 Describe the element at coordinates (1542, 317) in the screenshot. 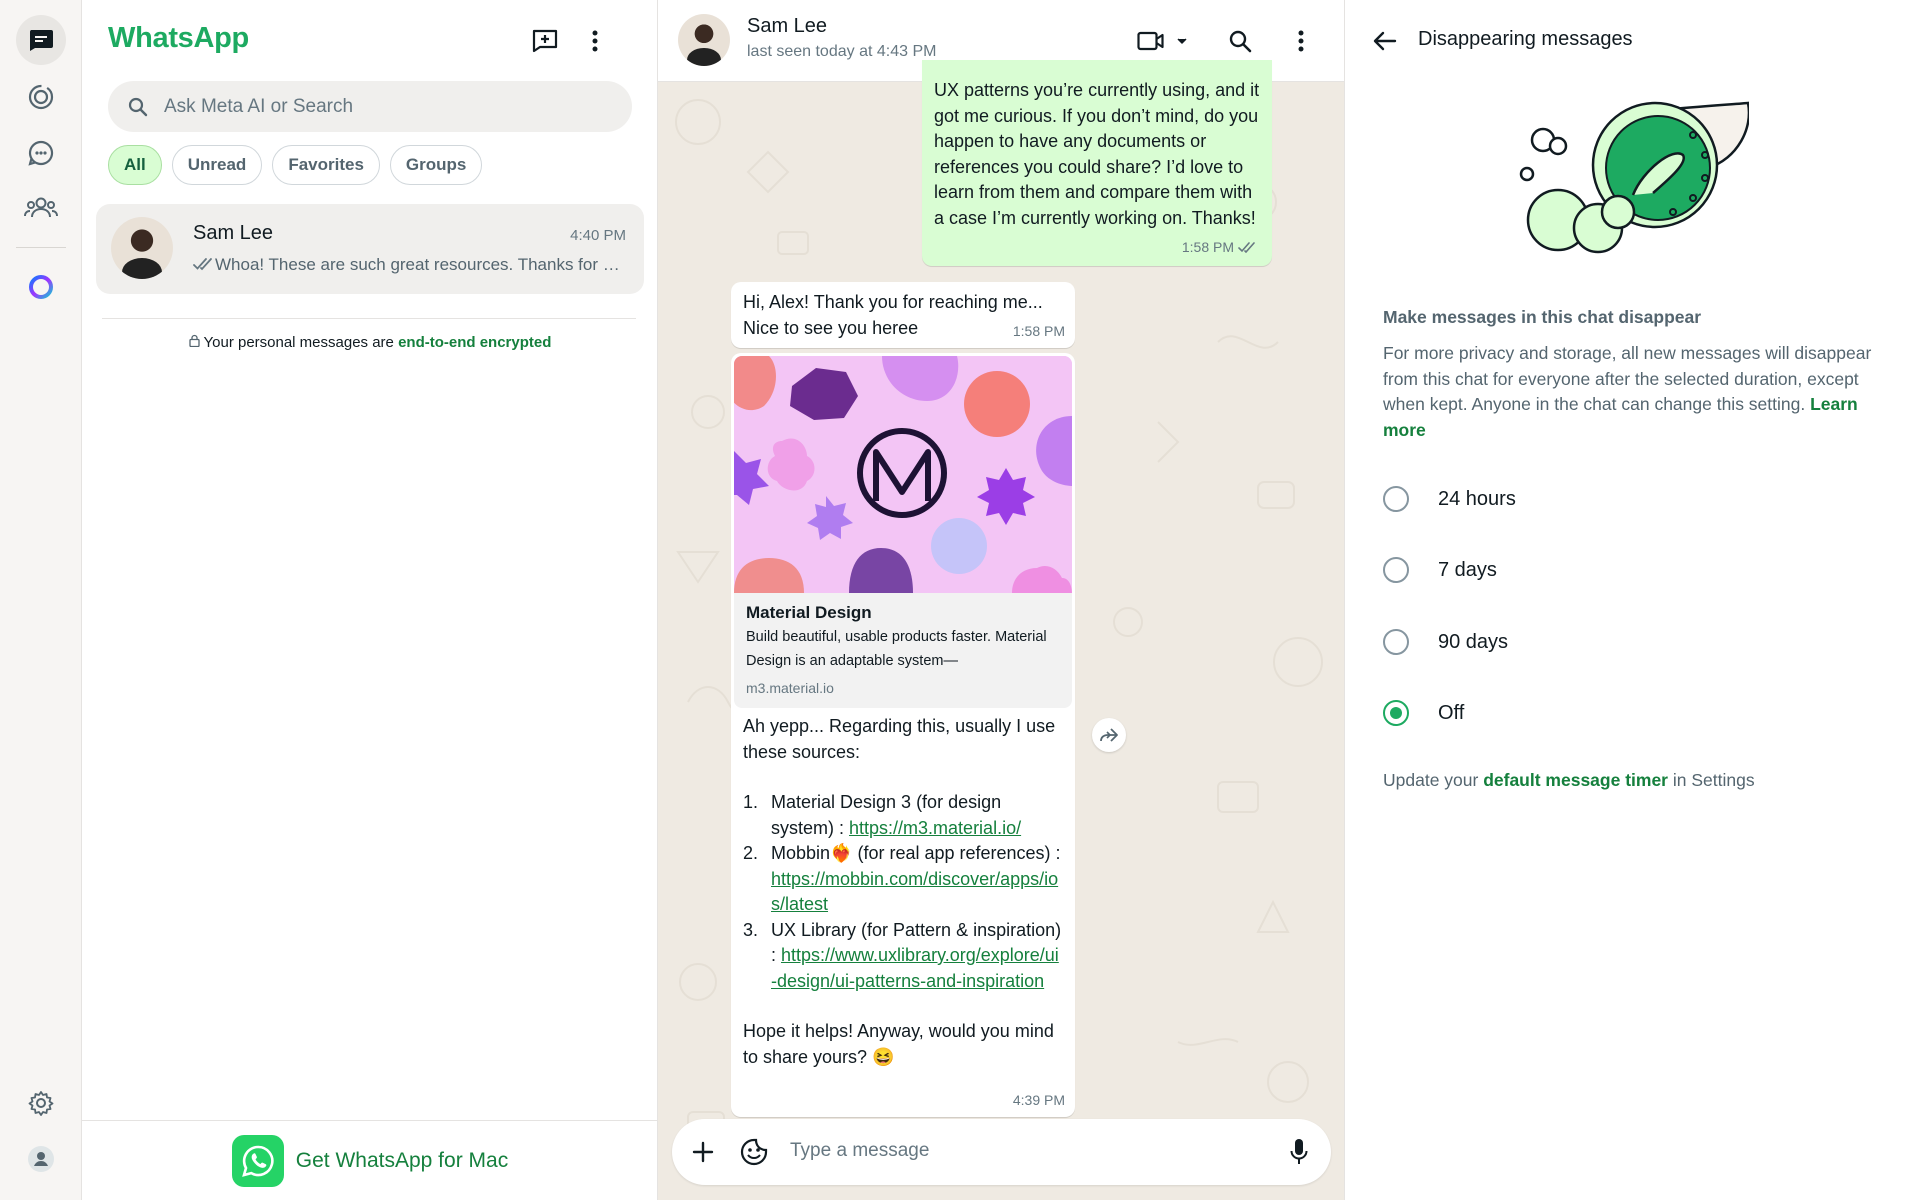

I see `section-heading: Make messages in this chat disappear` at that location.